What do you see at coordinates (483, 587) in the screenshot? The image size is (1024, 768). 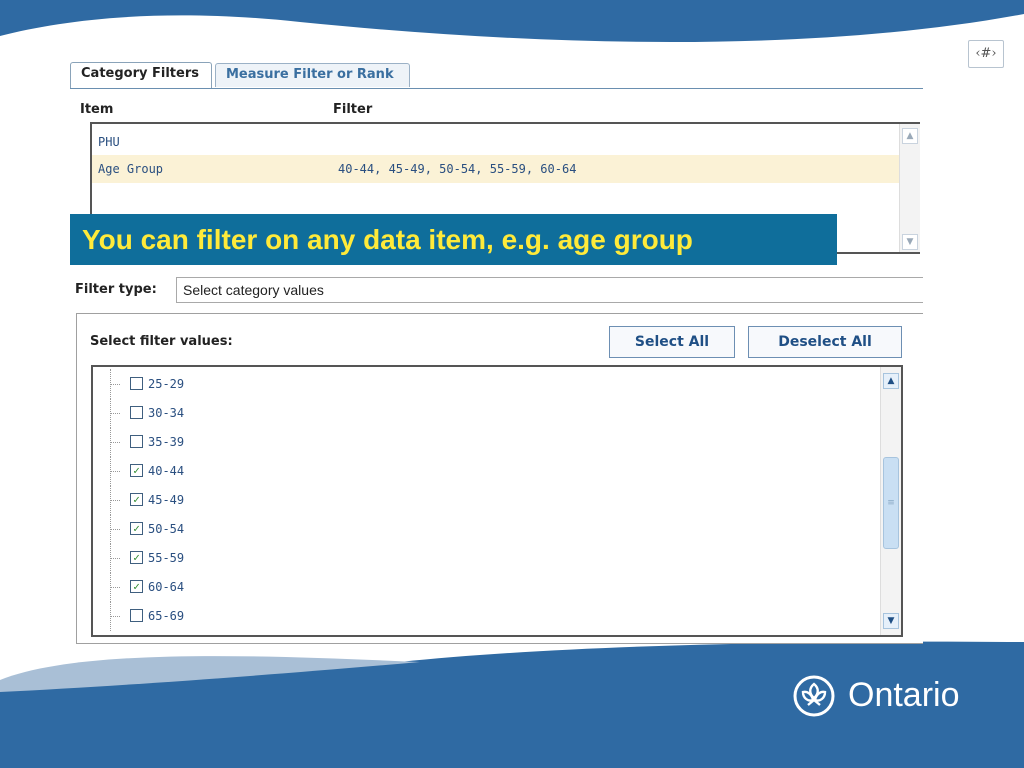 I see `filter-value-row: ✓ 60-64` at bounding box center [483, 587].